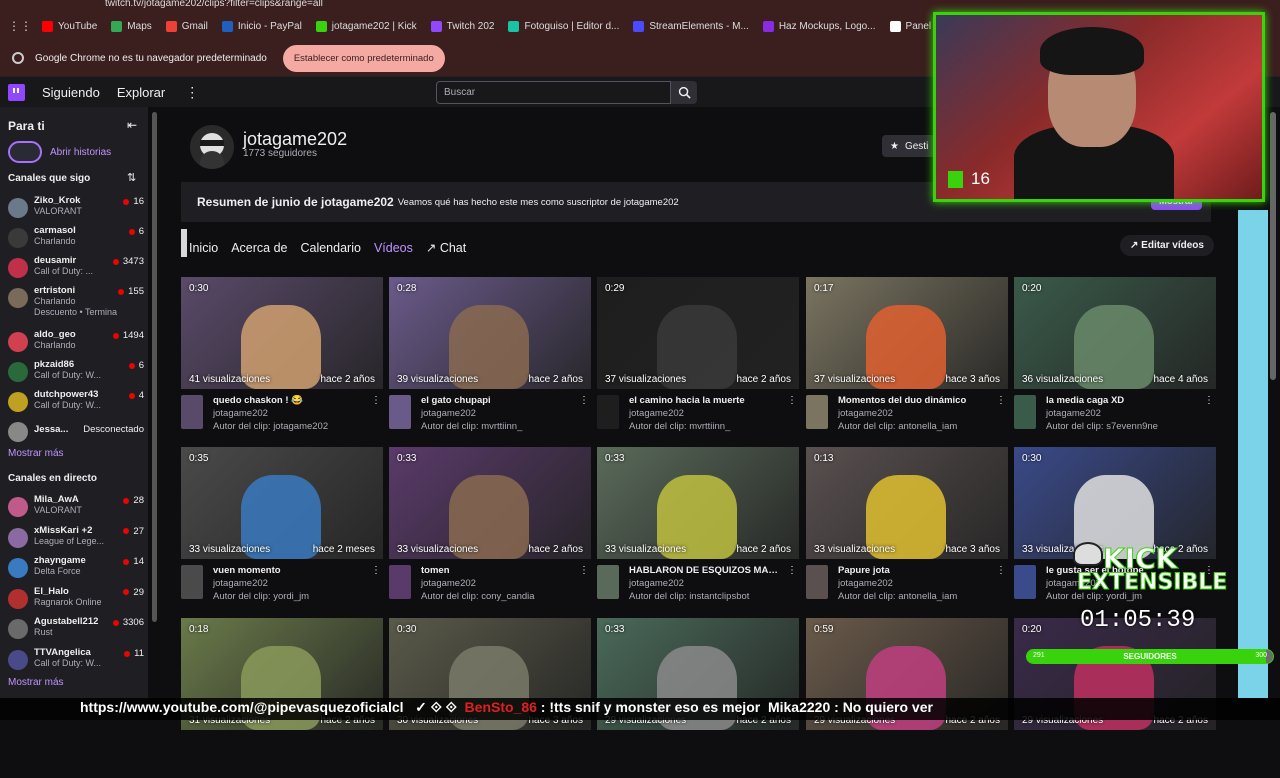 This screenshot has width=1280, height=778. Describe the element at coordinates (76, 569) in the screenshot. I see `sidebar-channel: zhayngame Delta Force 14` at that location.